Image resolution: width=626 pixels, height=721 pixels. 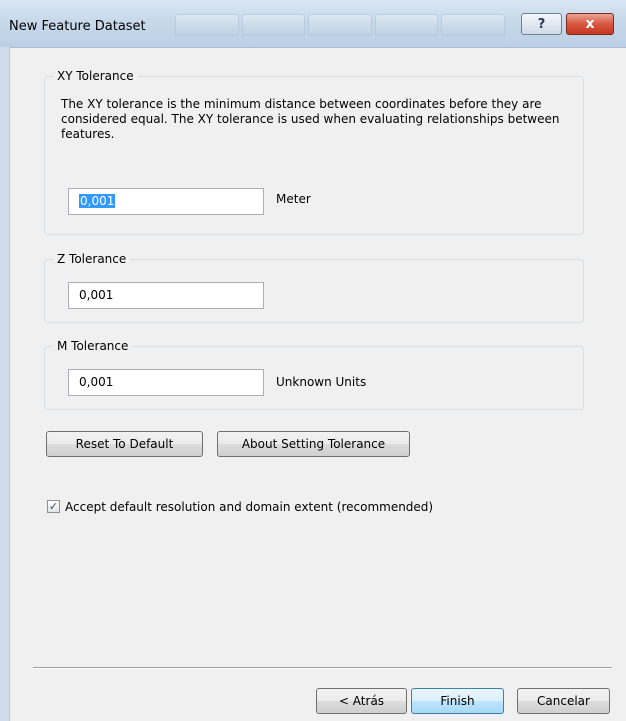 I want to click on z-tolerance-input: 0,001, so click(x=166, y=295).